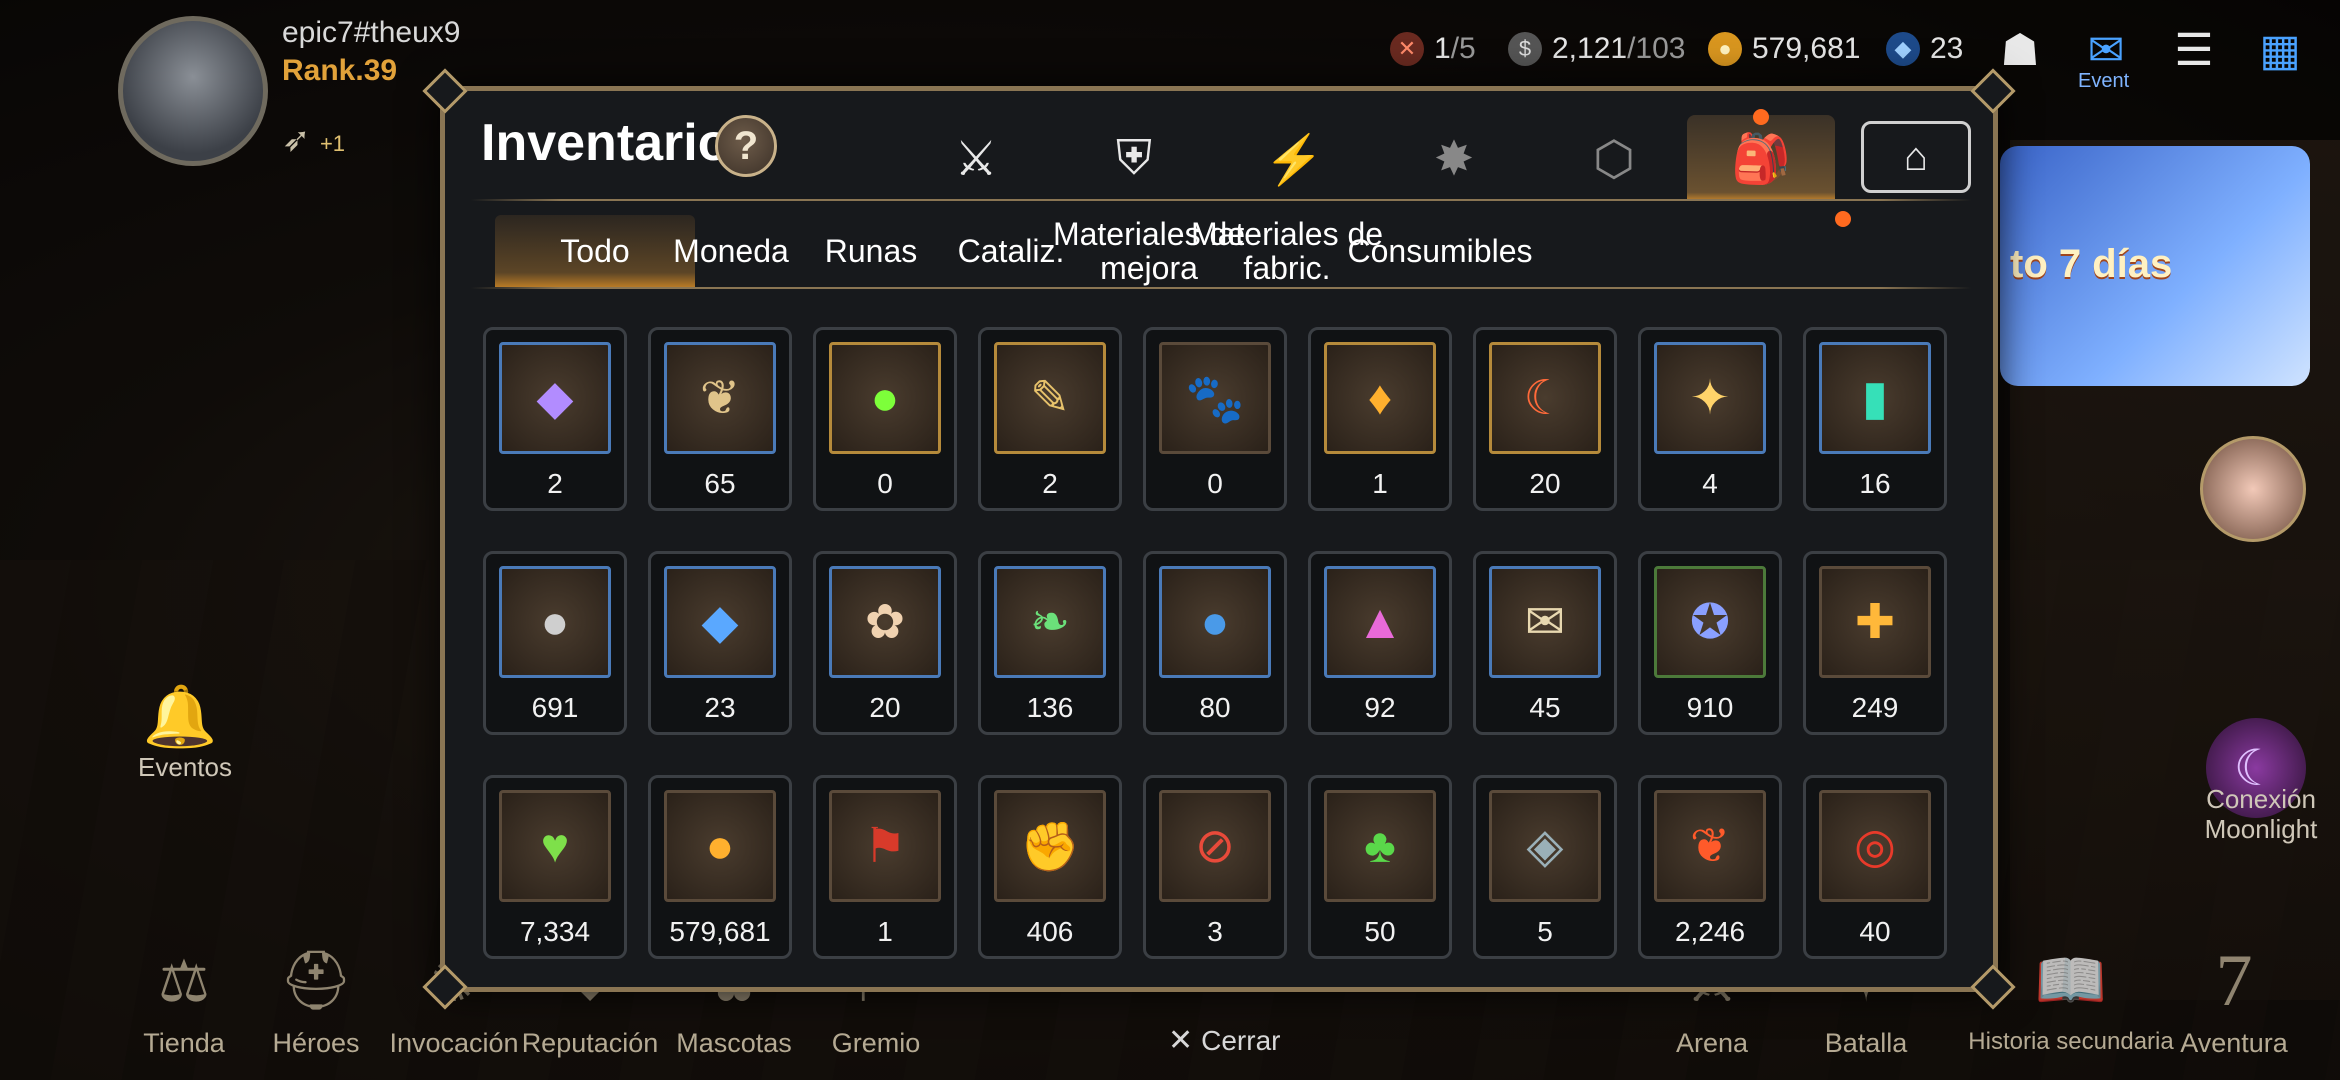 This screenshot has height=1080, width=2340. What do you see at coordinates (746, 146) in the screenshot?
I see `help-button: ?` at bounding box center [746, 146].